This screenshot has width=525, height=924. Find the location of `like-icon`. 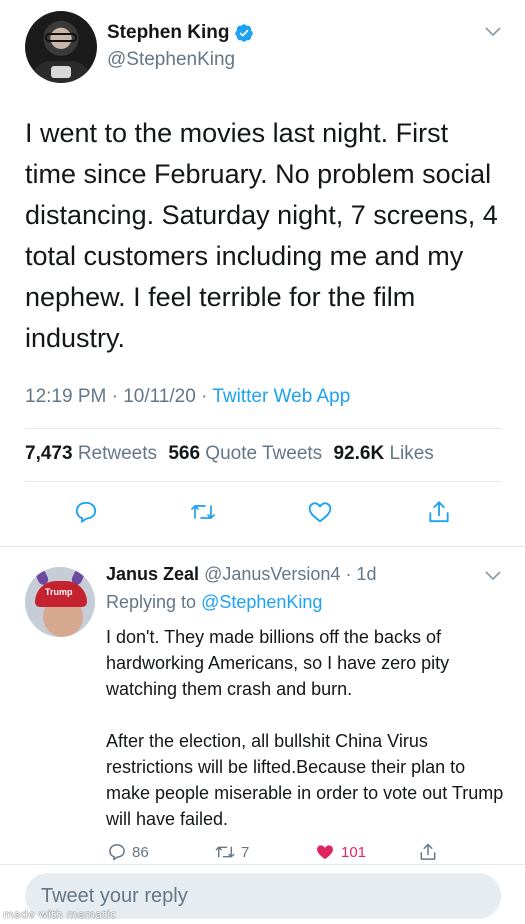

like-icon is located at coordinates (320, 512).